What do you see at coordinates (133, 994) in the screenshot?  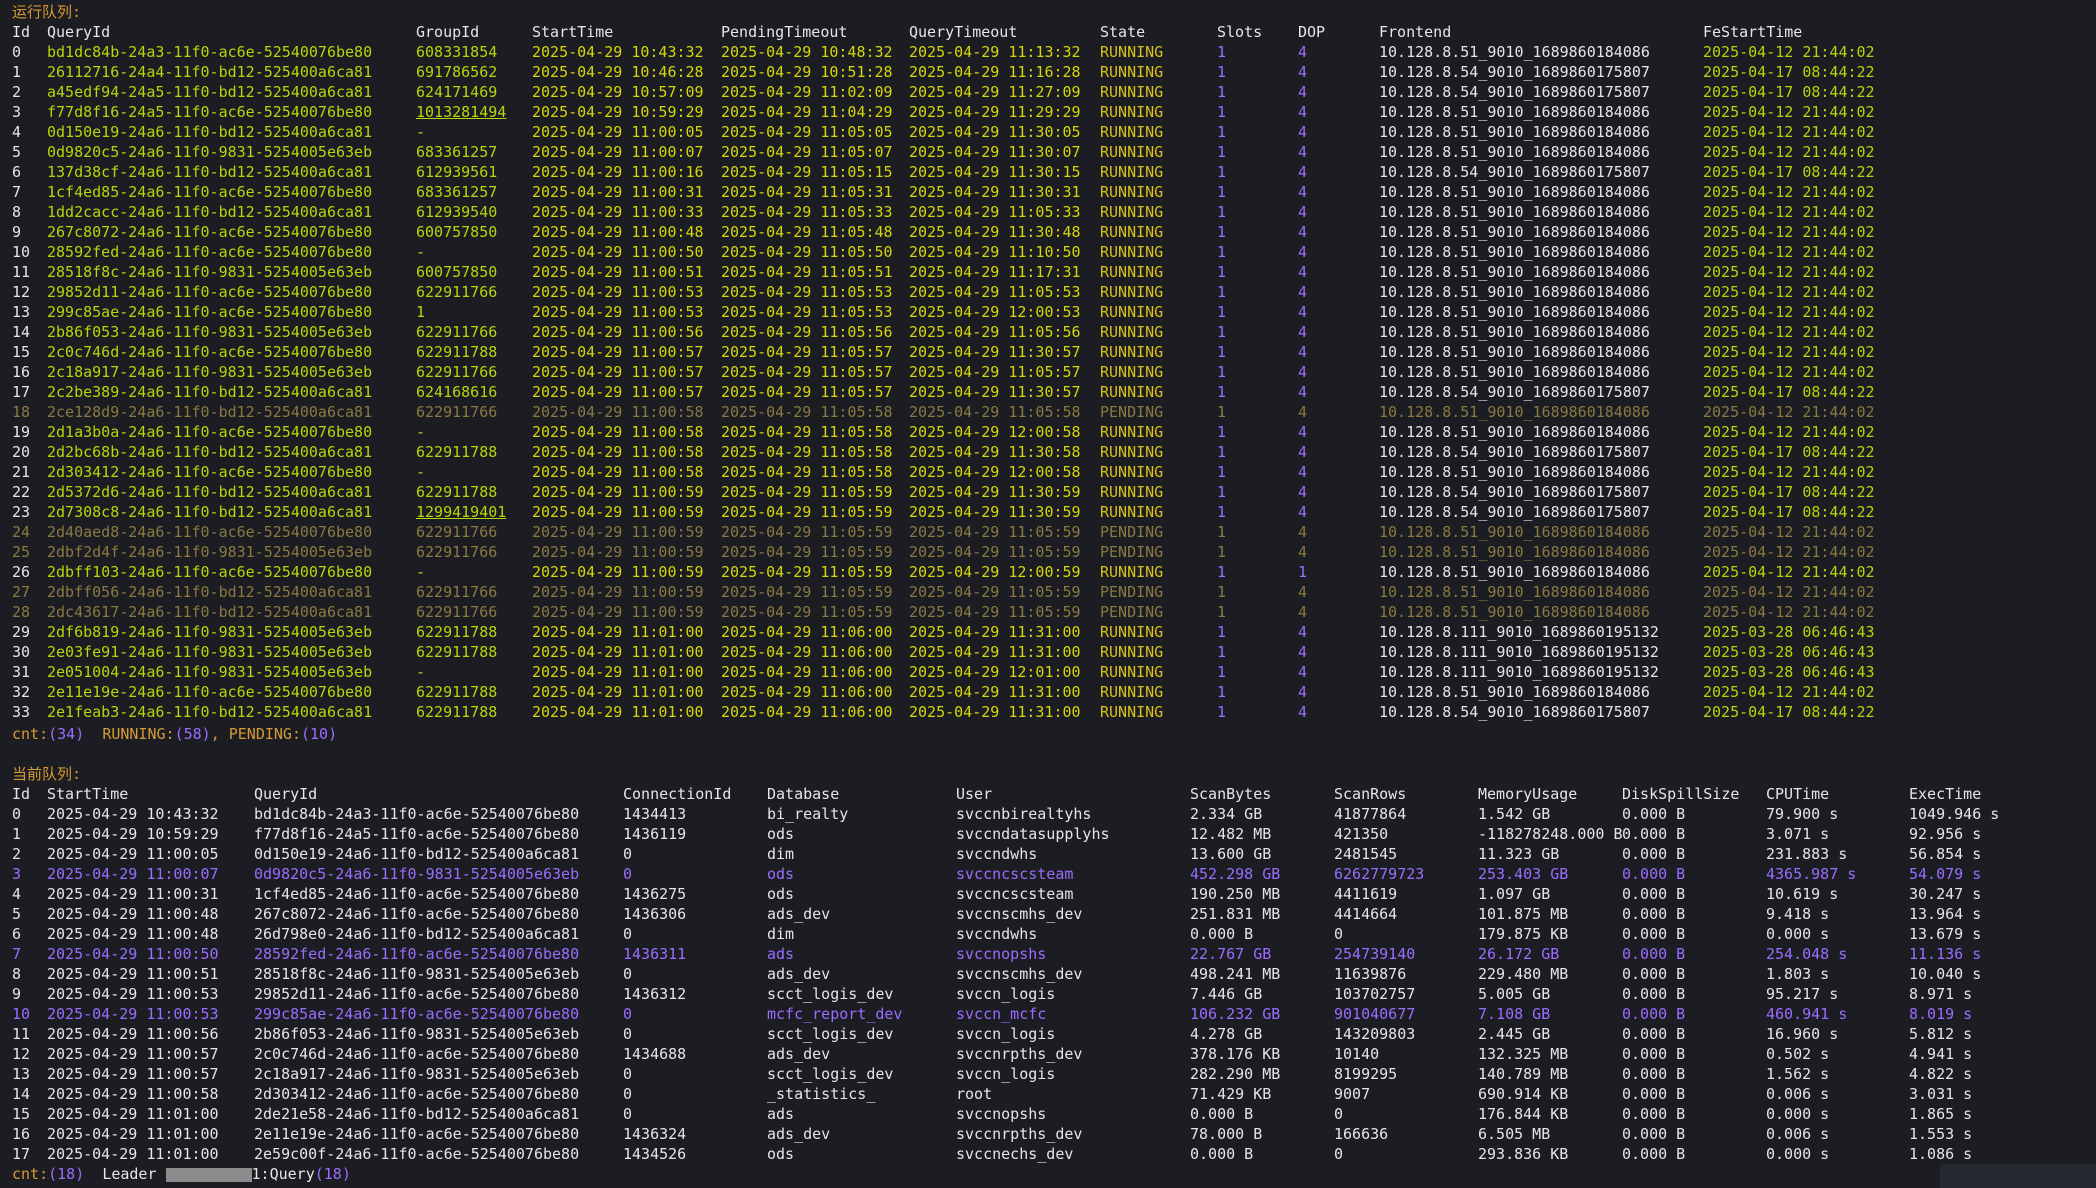 I see `table-cell: 2025-04-29 11:00:53` at bounding box center [133, 994].